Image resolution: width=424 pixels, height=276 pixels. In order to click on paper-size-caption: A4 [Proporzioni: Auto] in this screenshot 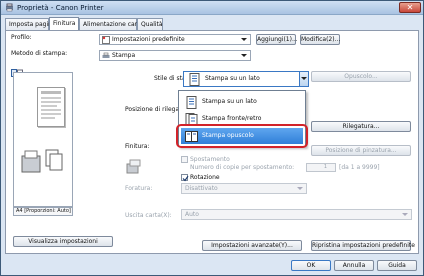, I will do `click(43, 211)`.